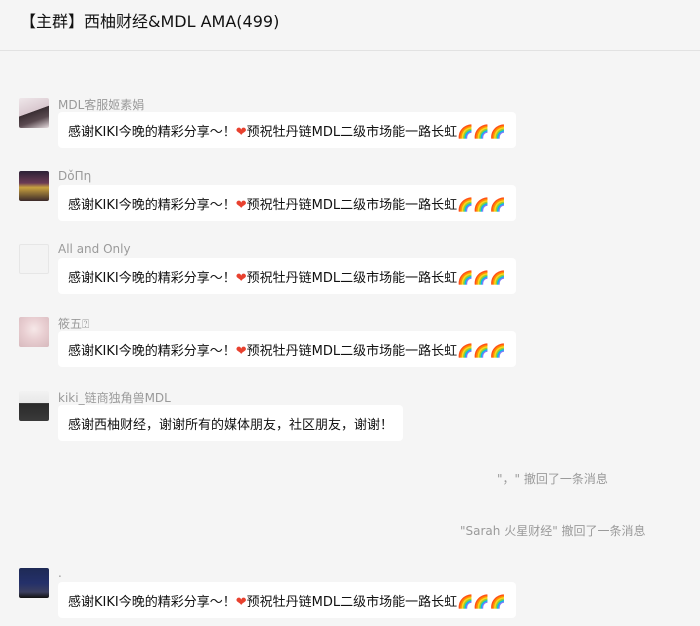  Describe the element at coordinates (350, 25) in the screenshot. I see `chat-header: 【主群】西柚财经&MDL AMA(499)` at that location.